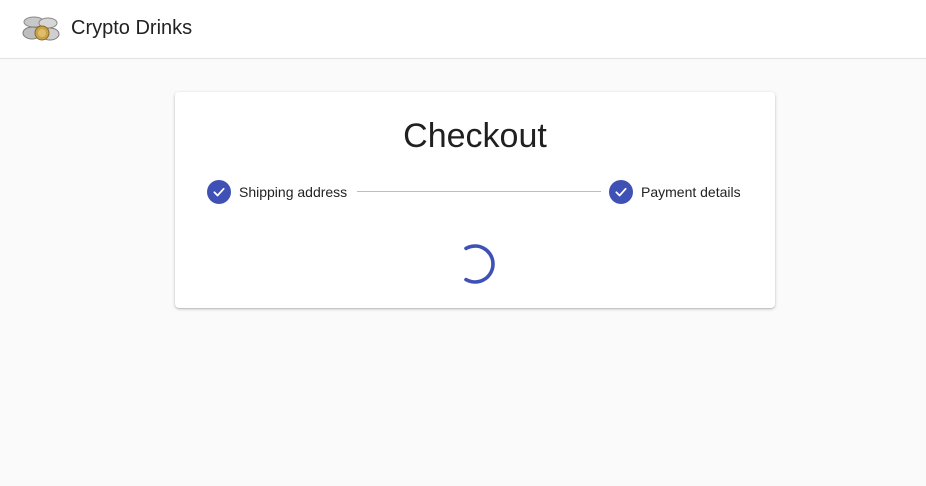 Image resolution: width=926 pixels, height=486 pixels. I want to click on app-title: Crypto Drinks, so click(131, 28).